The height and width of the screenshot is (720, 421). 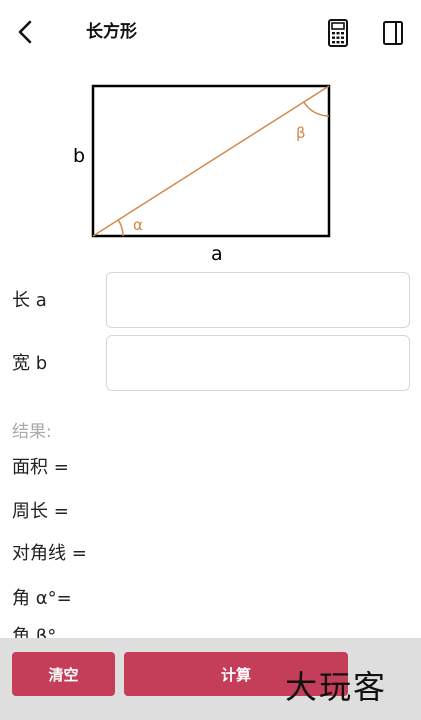 I want to click on result-angle-beta: 角 β°, so click(x=34, y=632).